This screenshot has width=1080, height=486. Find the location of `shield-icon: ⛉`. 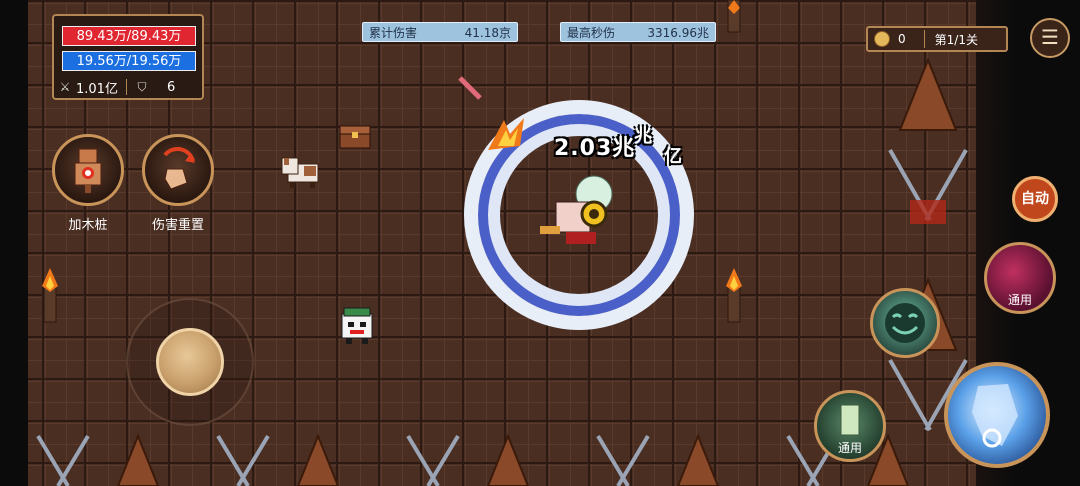

shield-icon: ⛉ is located at coordinates (142, 87).